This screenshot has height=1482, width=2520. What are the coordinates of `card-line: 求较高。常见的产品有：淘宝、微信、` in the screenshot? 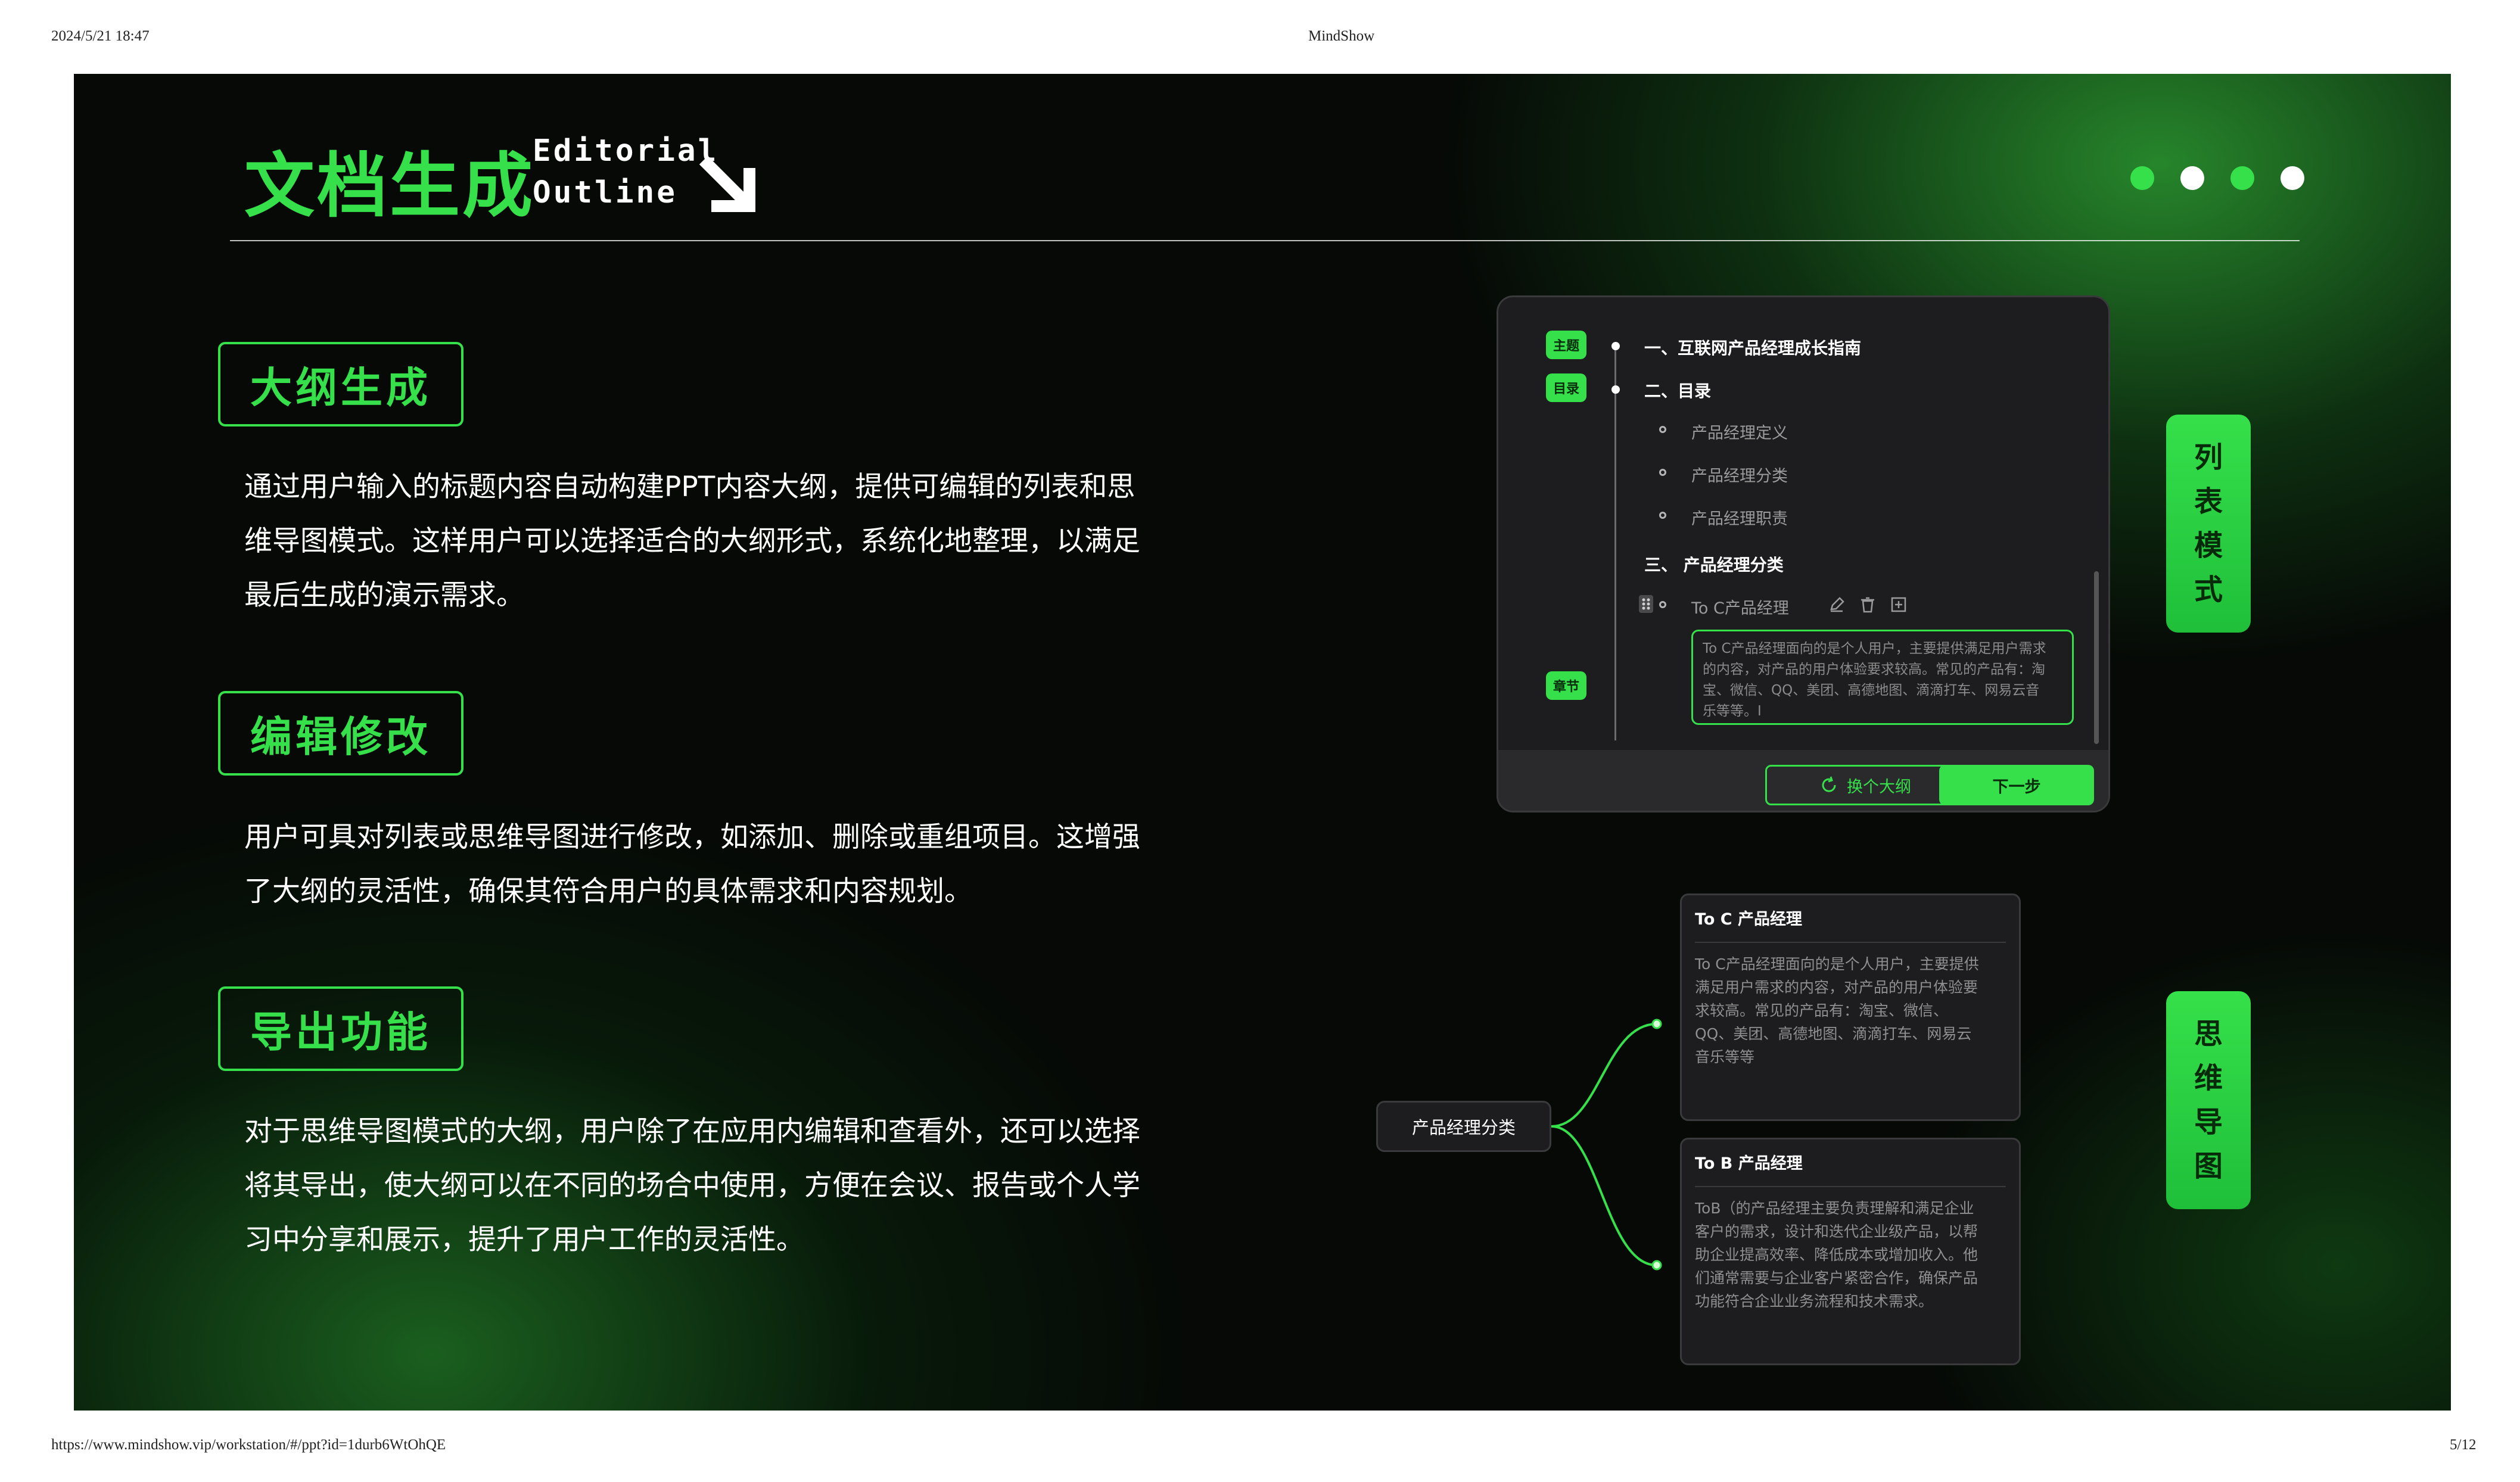 It's located at (1822, 1011).